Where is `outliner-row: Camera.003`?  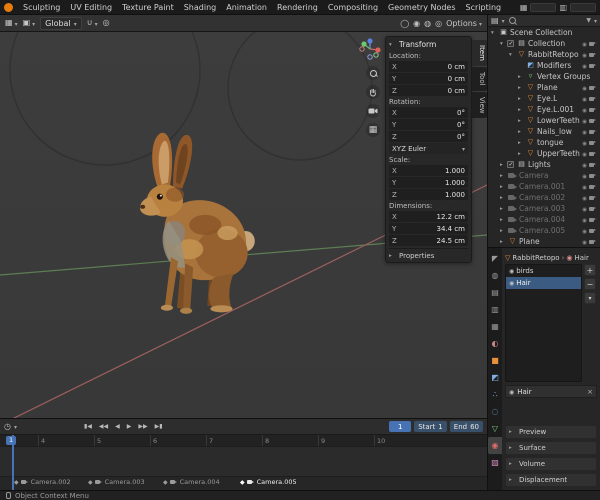
outliner-row: Camera.003 is located at coordinates (544, 208).